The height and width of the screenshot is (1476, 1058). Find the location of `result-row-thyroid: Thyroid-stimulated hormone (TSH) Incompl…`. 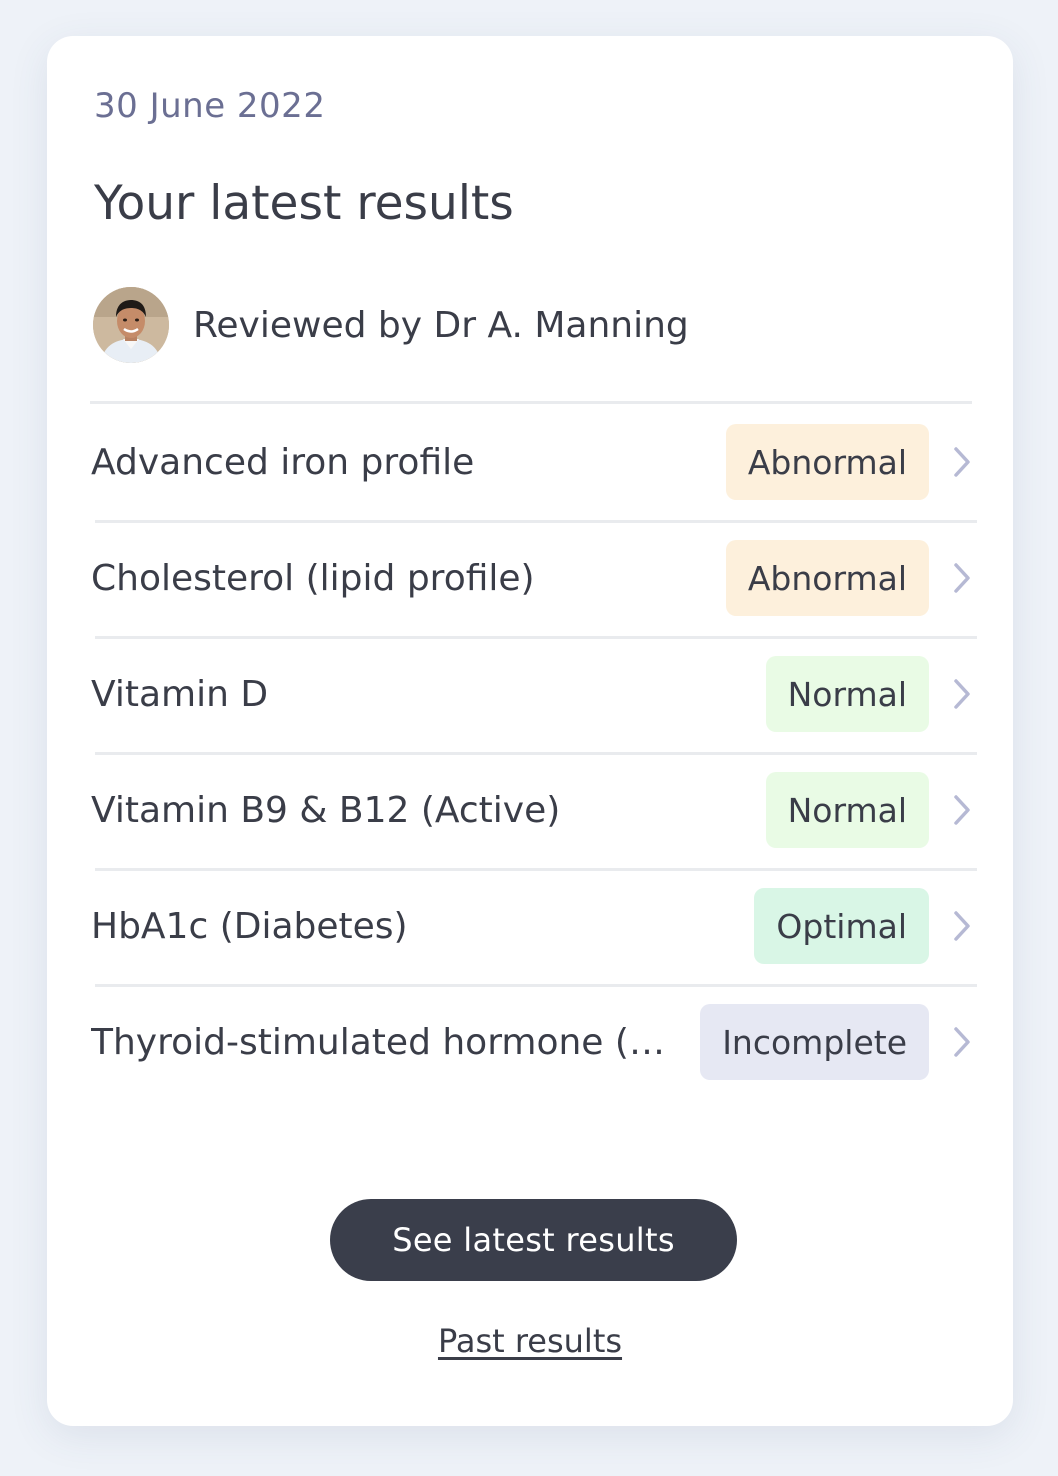

result-row-thyroid: Thyroid-stimulated hormone (TSH) Incompl… is located at coordinates (530, 1042).